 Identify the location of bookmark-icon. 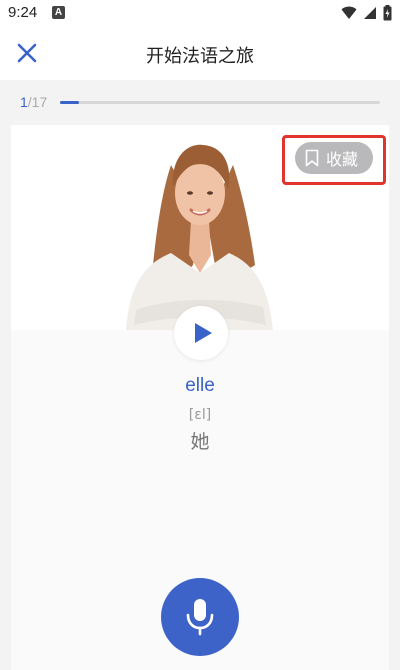
(312, 158).